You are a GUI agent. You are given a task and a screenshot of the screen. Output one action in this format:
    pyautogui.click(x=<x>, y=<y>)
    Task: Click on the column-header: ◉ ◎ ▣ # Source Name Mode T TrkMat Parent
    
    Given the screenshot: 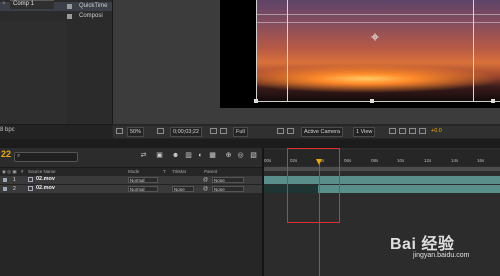 What is the action you would take?
    pyautogui.click(x=131, y=171)
    